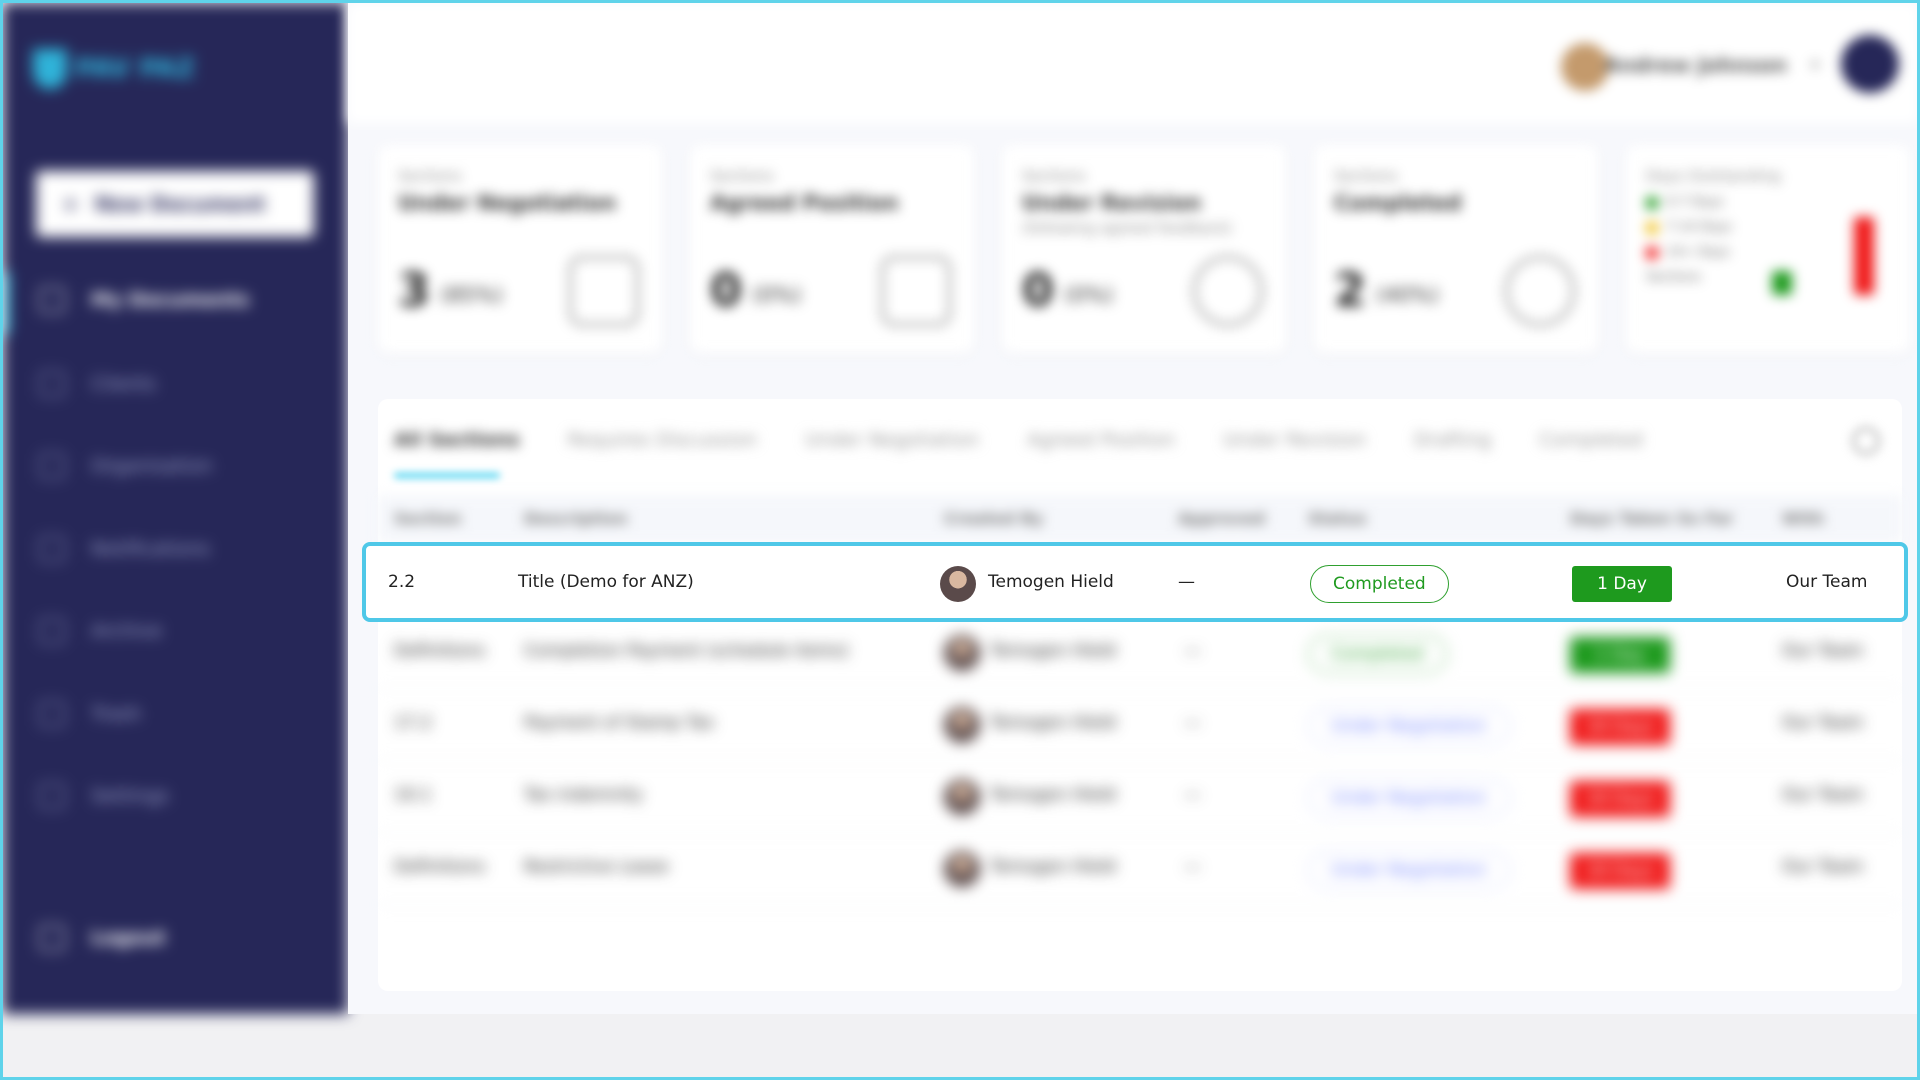 This screenshot has height=1080, width=1920. Describe the element at coordinates (507, 203) in the screenshot. I see `card-title: Under Negotiation` at that location.